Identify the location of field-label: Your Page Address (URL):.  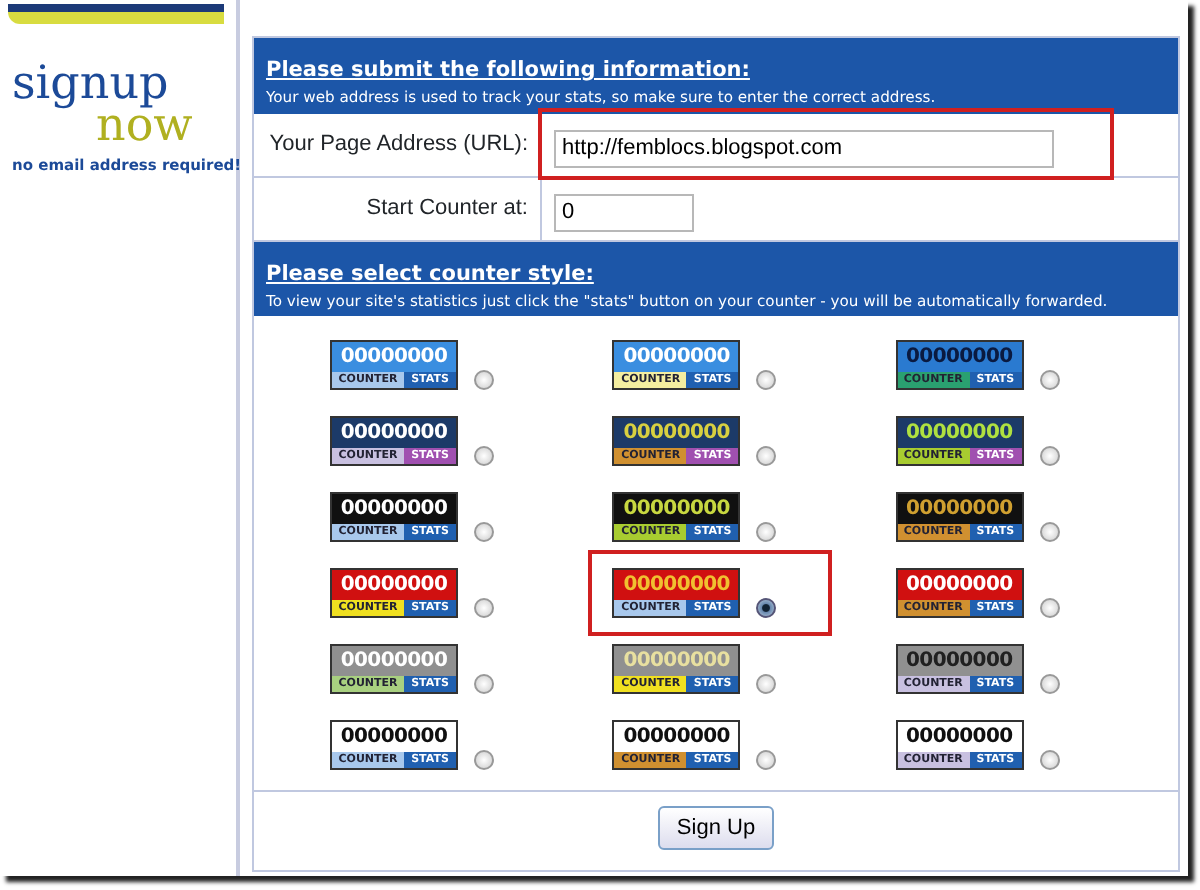
(398, 144).